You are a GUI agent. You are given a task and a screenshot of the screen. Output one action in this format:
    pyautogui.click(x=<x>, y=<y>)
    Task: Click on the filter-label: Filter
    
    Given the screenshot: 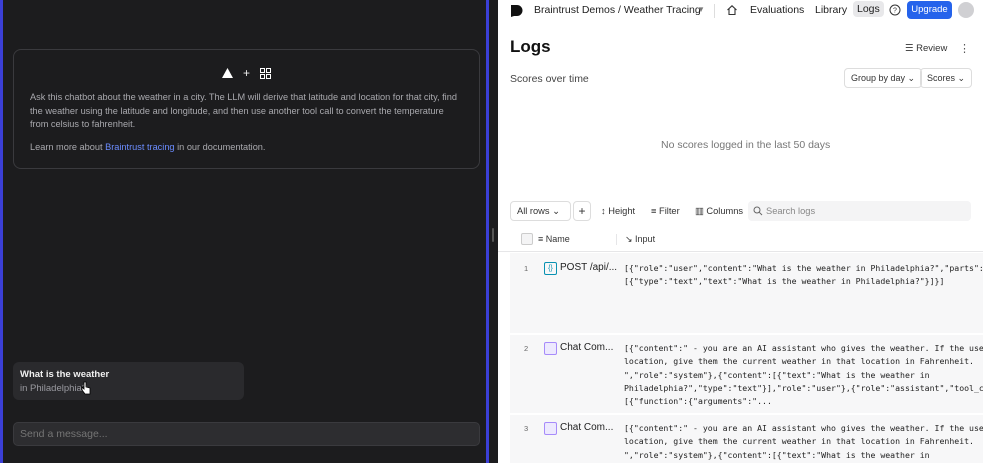 What is the action you would take?
    pyautogui.click(x=669, y=211)
    